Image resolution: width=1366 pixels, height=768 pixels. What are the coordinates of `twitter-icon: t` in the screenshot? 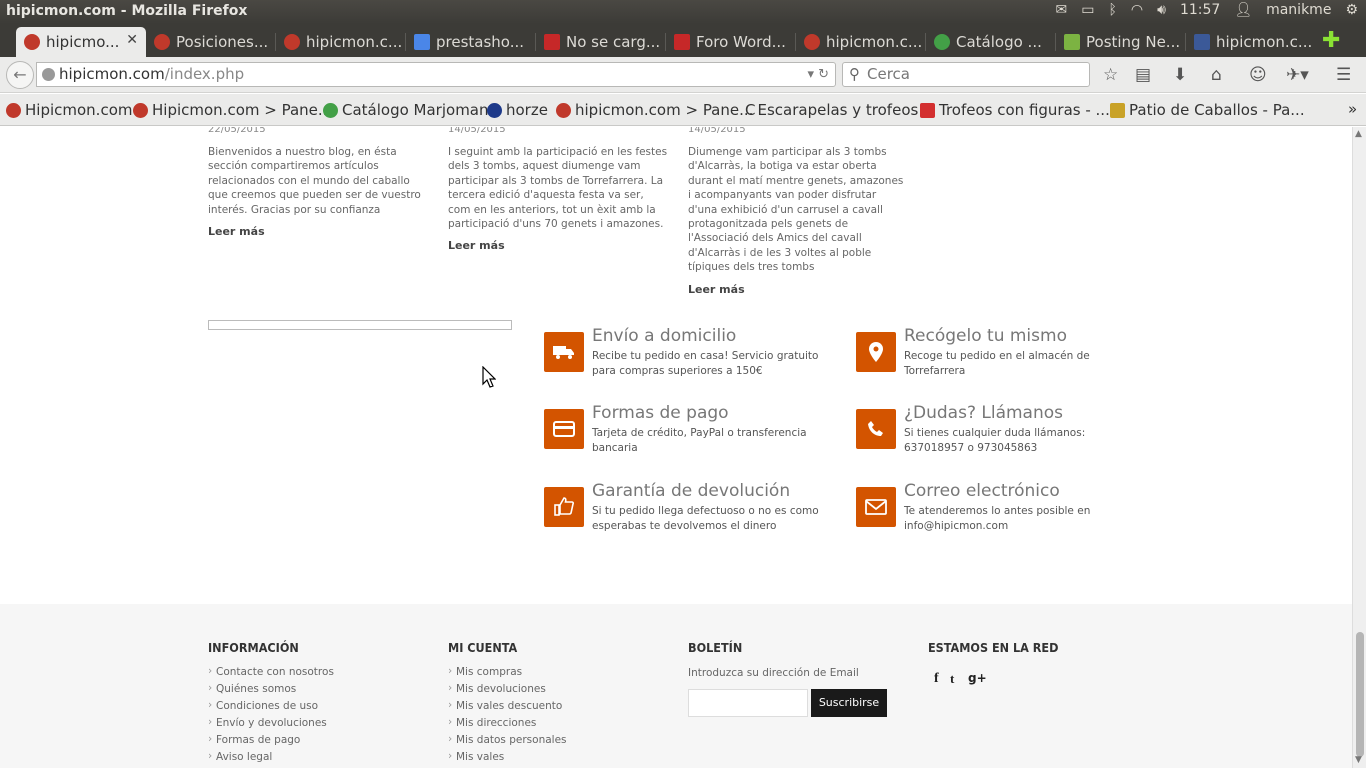 It's located at (952, 679).